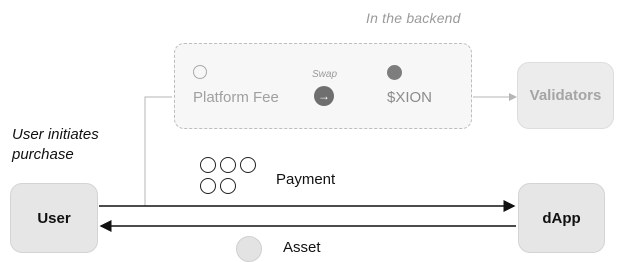 This screenshot has width=617, height=262. What do you see at coordinates (43, 154) in the screenshot?
I see `user-initiates-line2: purchase` at bounding box center [43, 154].